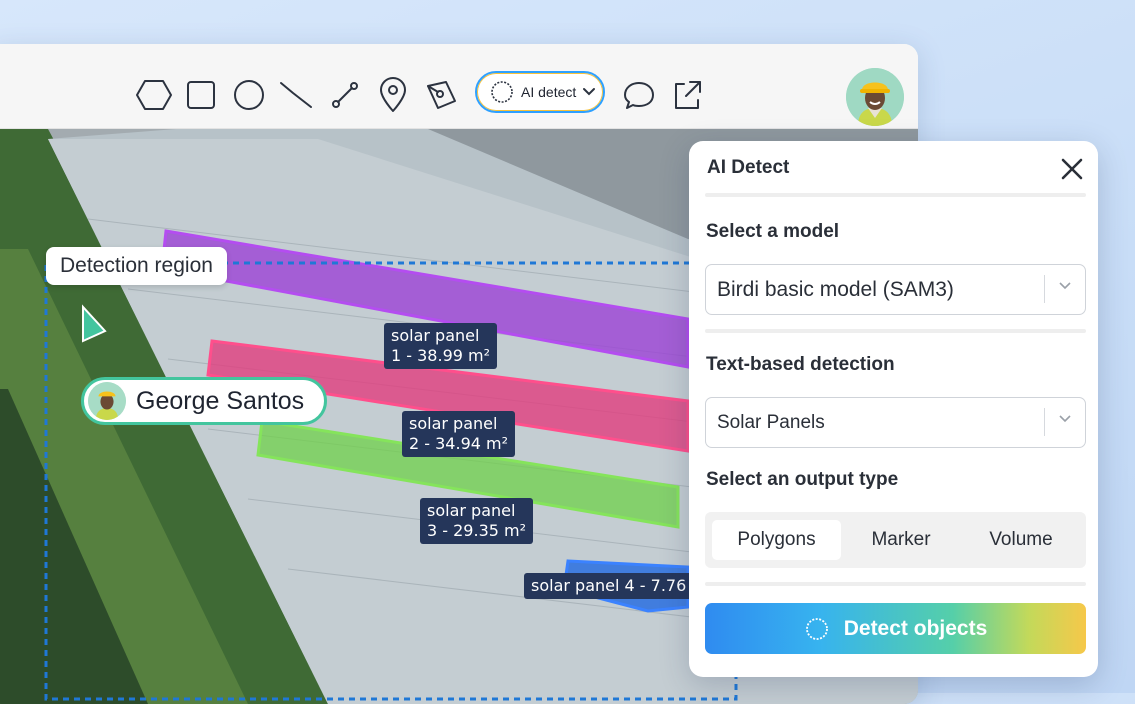  Describe the element at coordinates (477, 530) in the screenshot. I see `detection-label-detail: 3 - 29.35 m²` at that location.